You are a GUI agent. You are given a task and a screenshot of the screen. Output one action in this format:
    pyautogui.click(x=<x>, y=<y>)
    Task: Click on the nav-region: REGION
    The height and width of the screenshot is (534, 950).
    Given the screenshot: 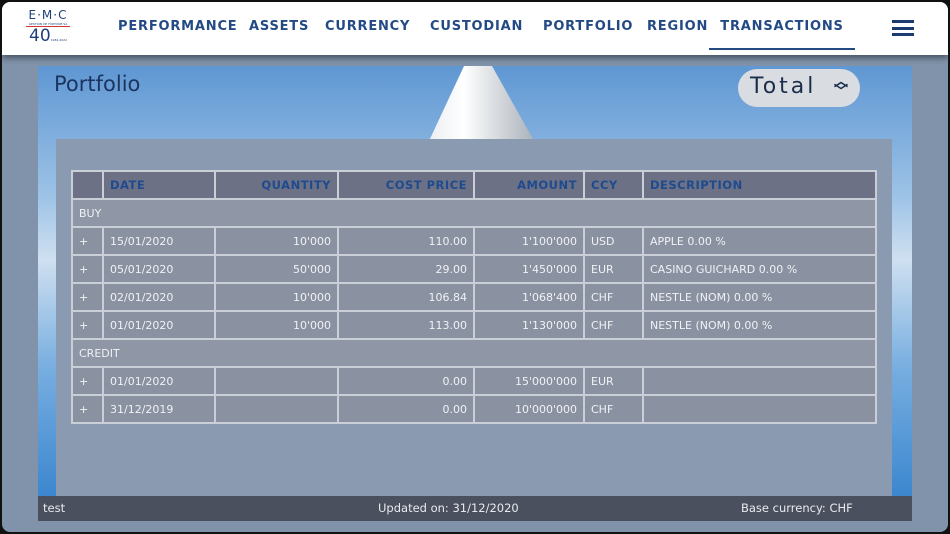 What is the action you would take?
    pyautogui.click(x=677, y=26)
    